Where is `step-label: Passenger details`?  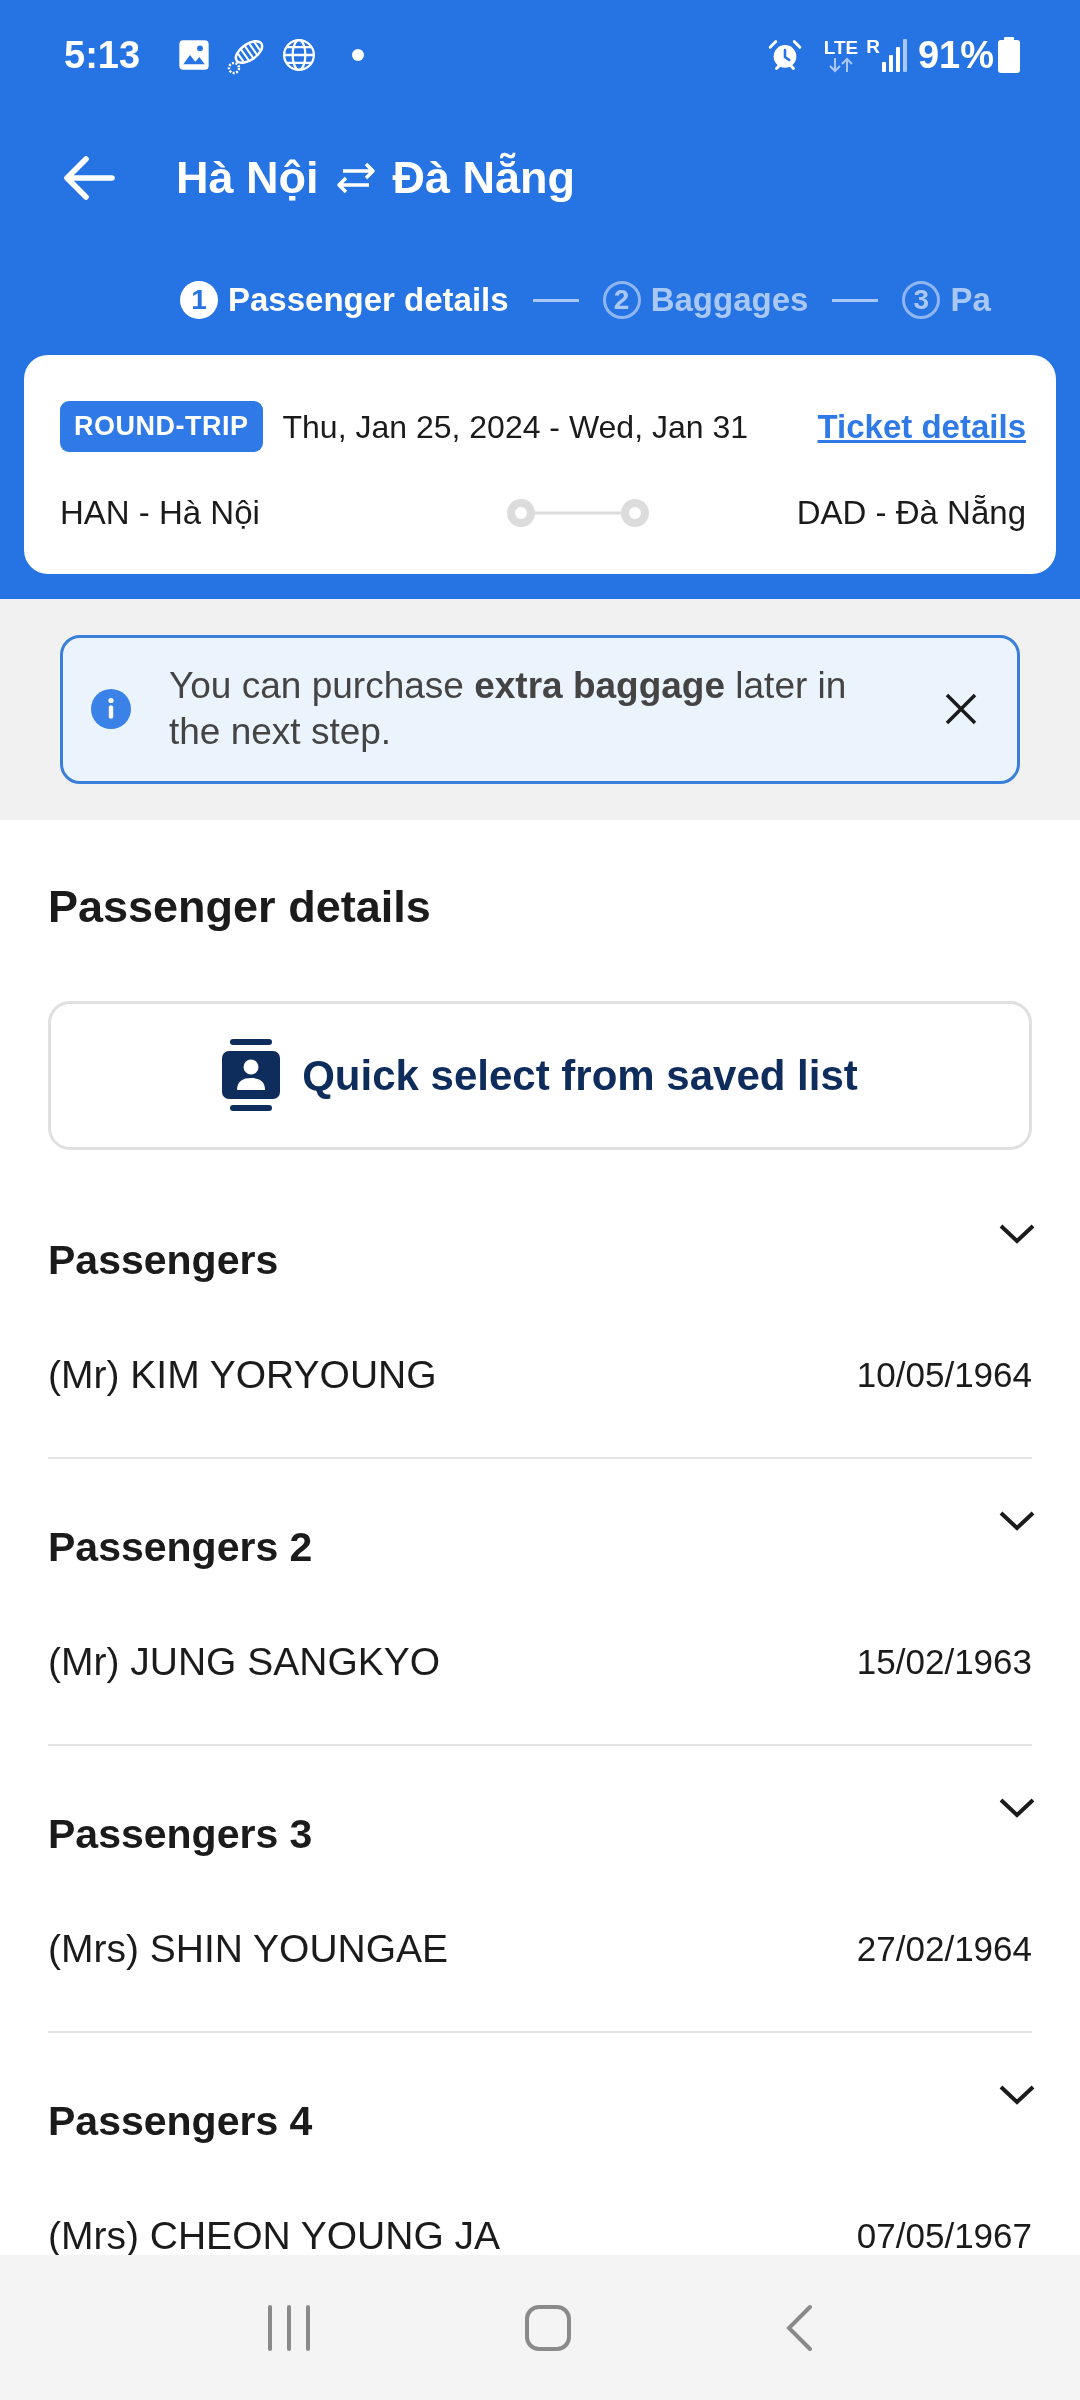 step-label: Passenger details is located at coordinates (368, 300).